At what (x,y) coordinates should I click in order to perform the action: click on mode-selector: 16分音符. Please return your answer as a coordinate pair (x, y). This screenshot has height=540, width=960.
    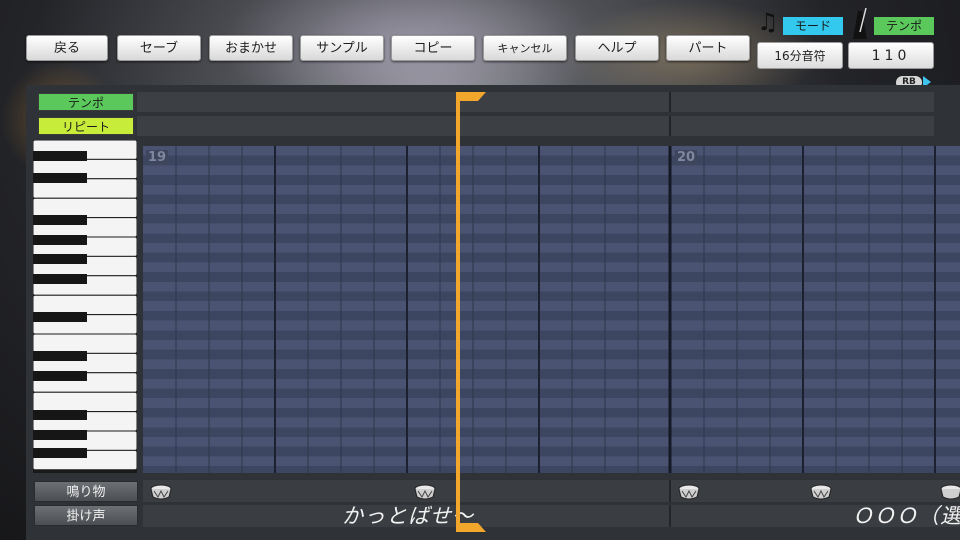
    Looking at the image, I should click on (800, 55).